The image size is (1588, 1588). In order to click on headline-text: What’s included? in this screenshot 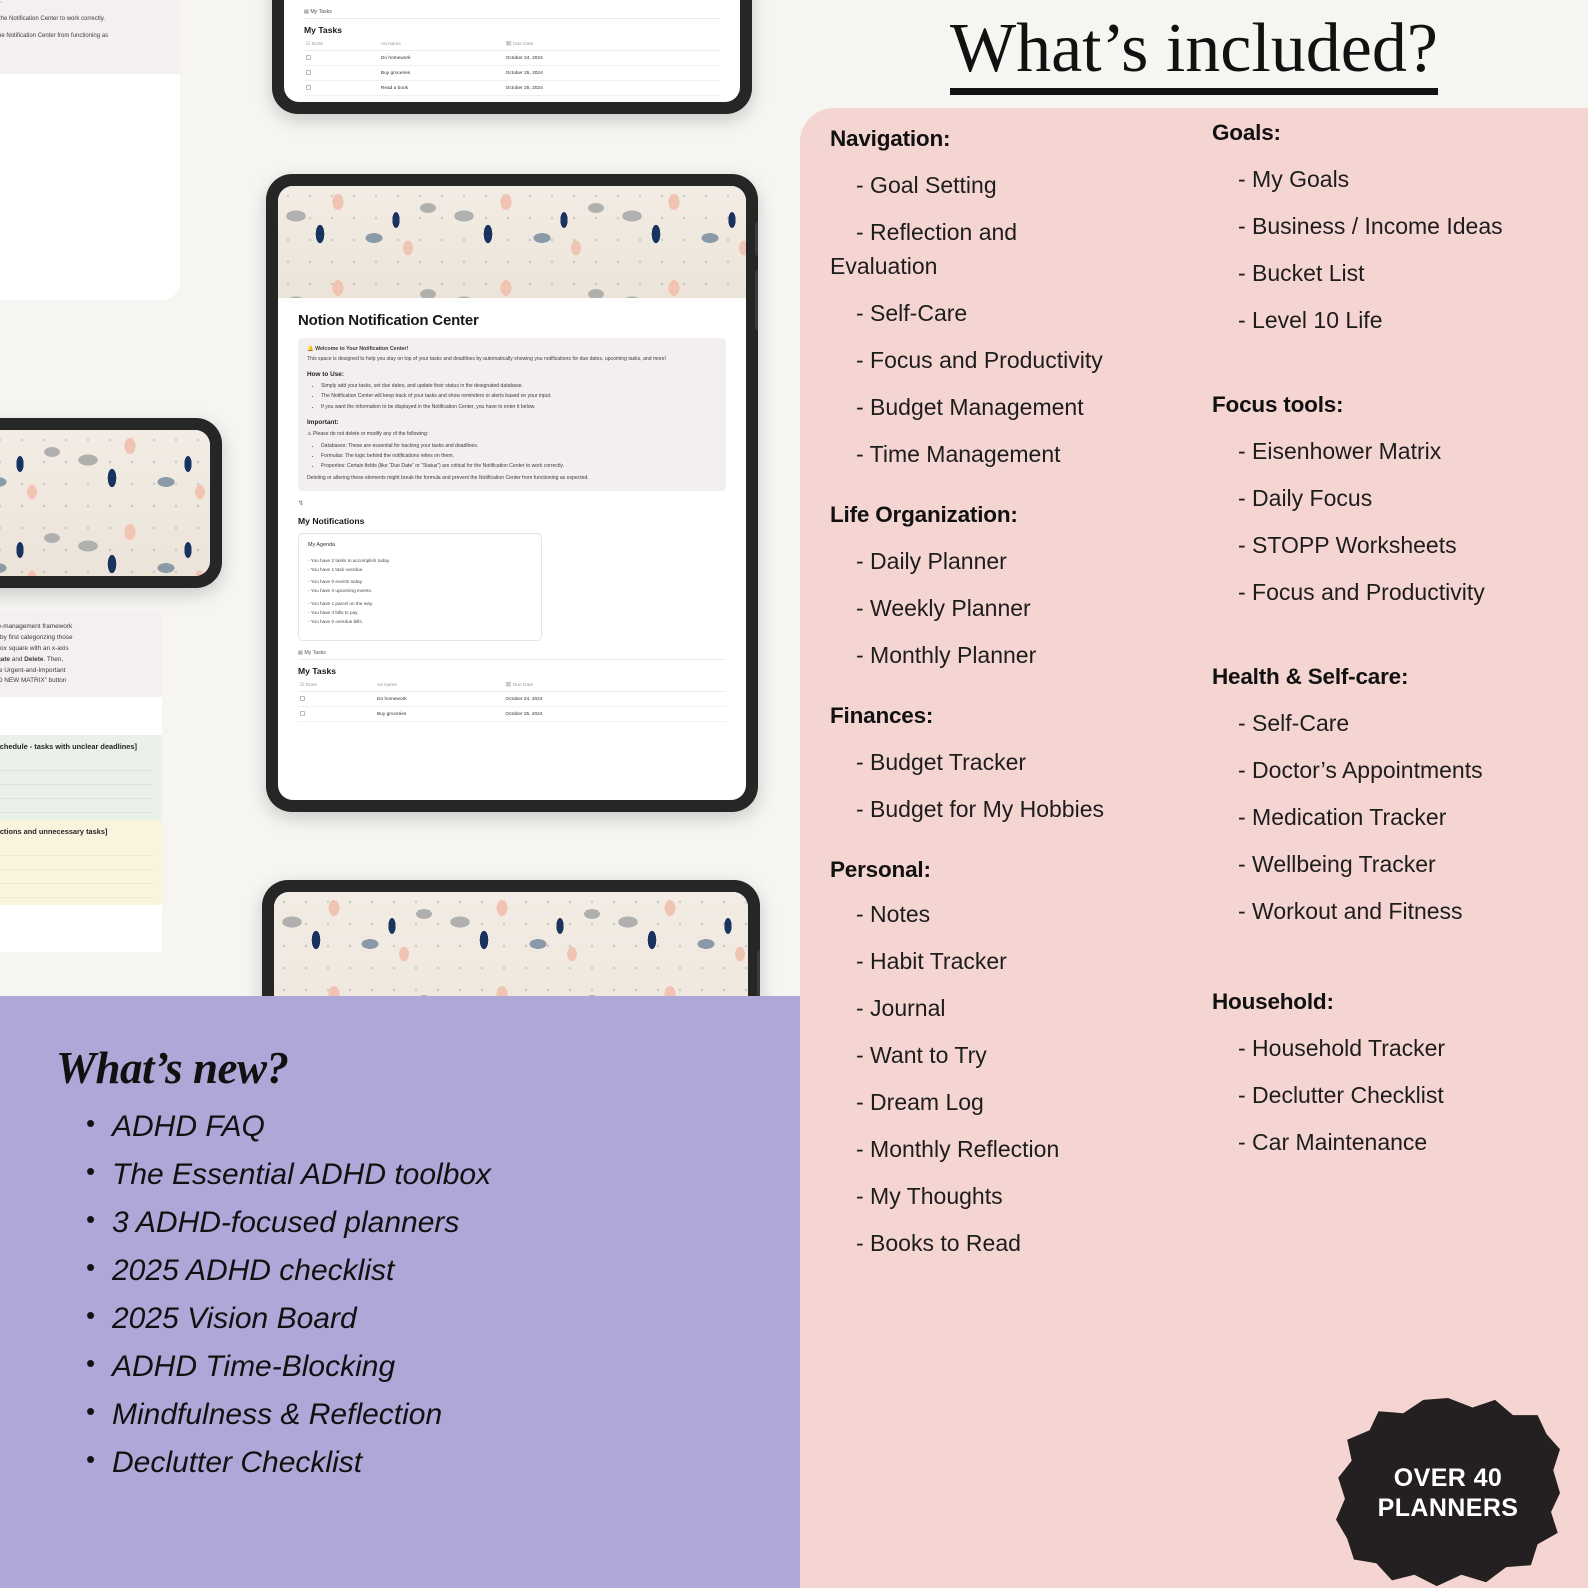, I will do `click(1194, 54)`.